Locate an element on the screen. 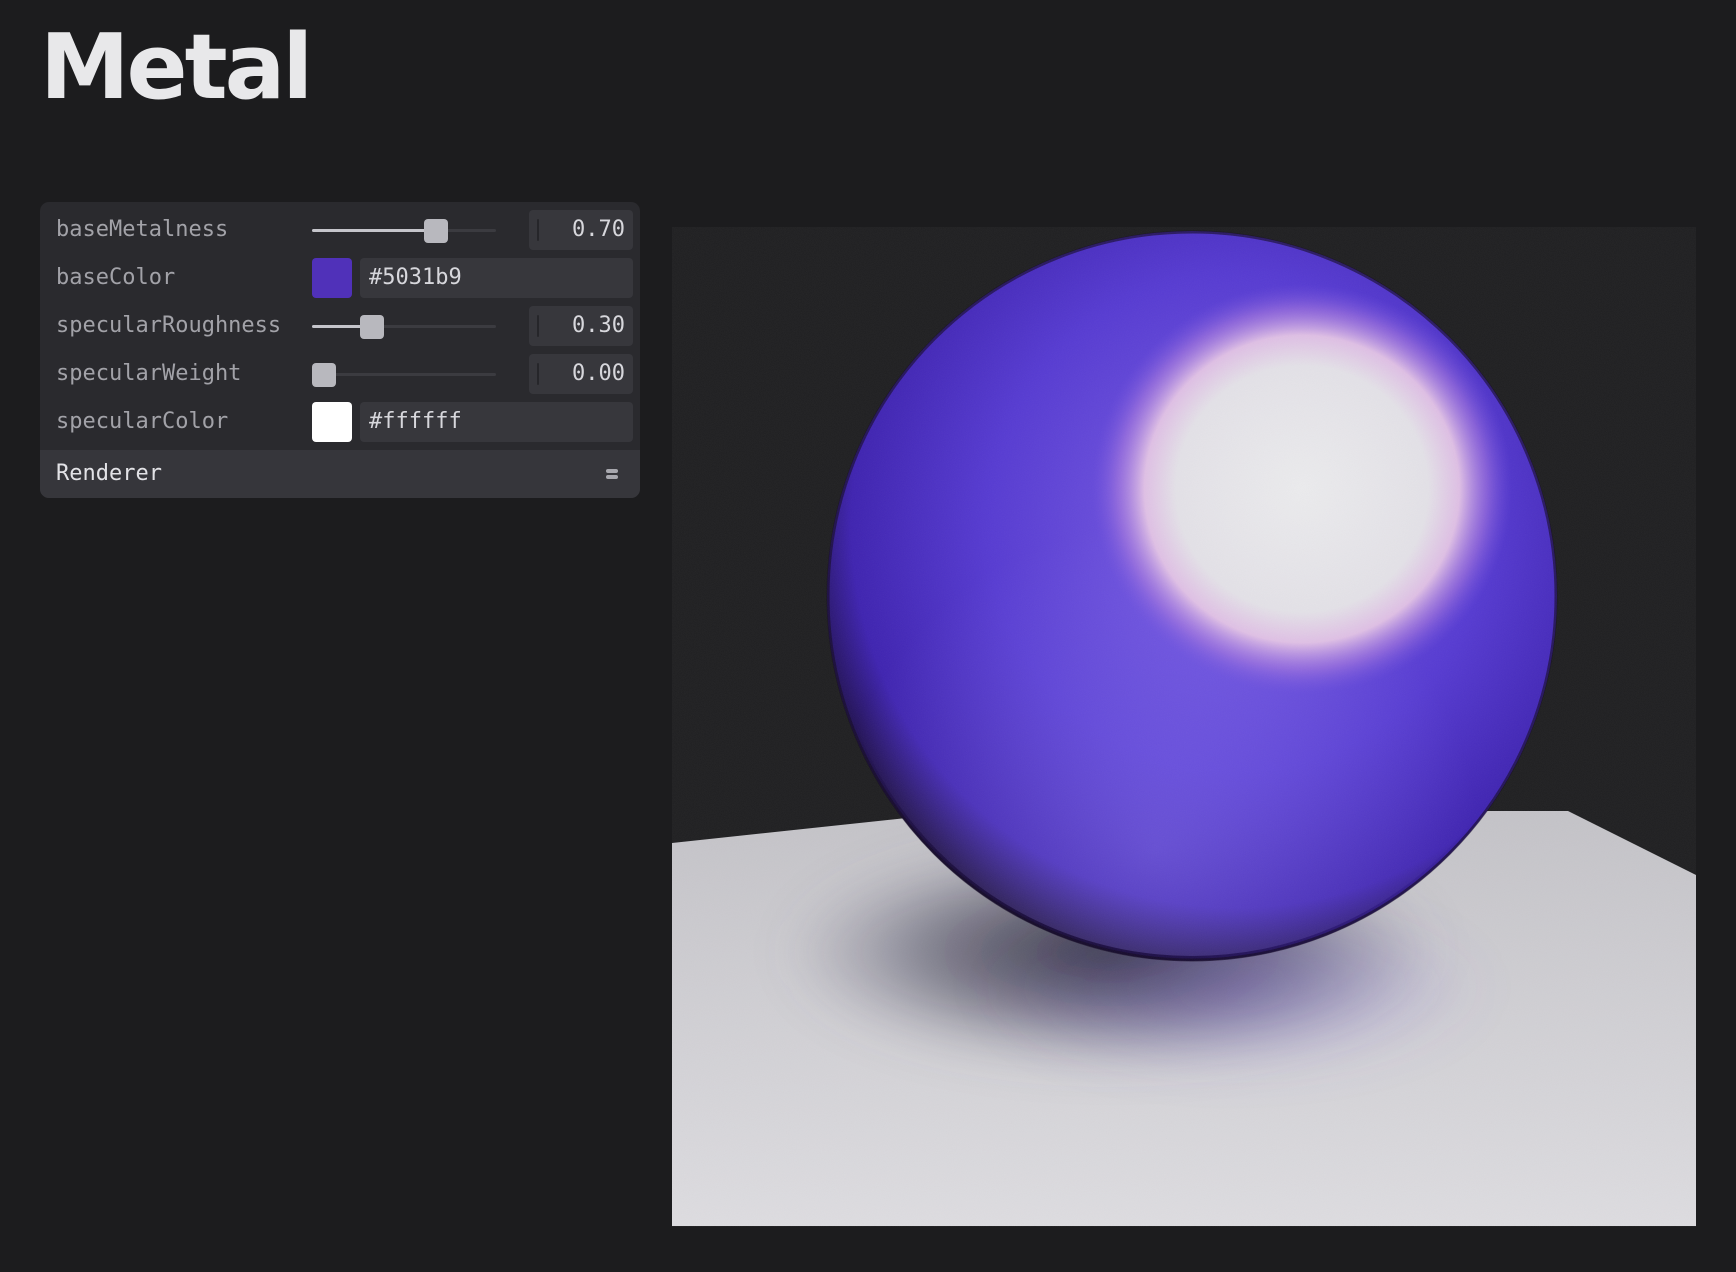 The width and height of the screenshot is (1736, 1272). specular-weight-slider is located at coordinates (404, 374).